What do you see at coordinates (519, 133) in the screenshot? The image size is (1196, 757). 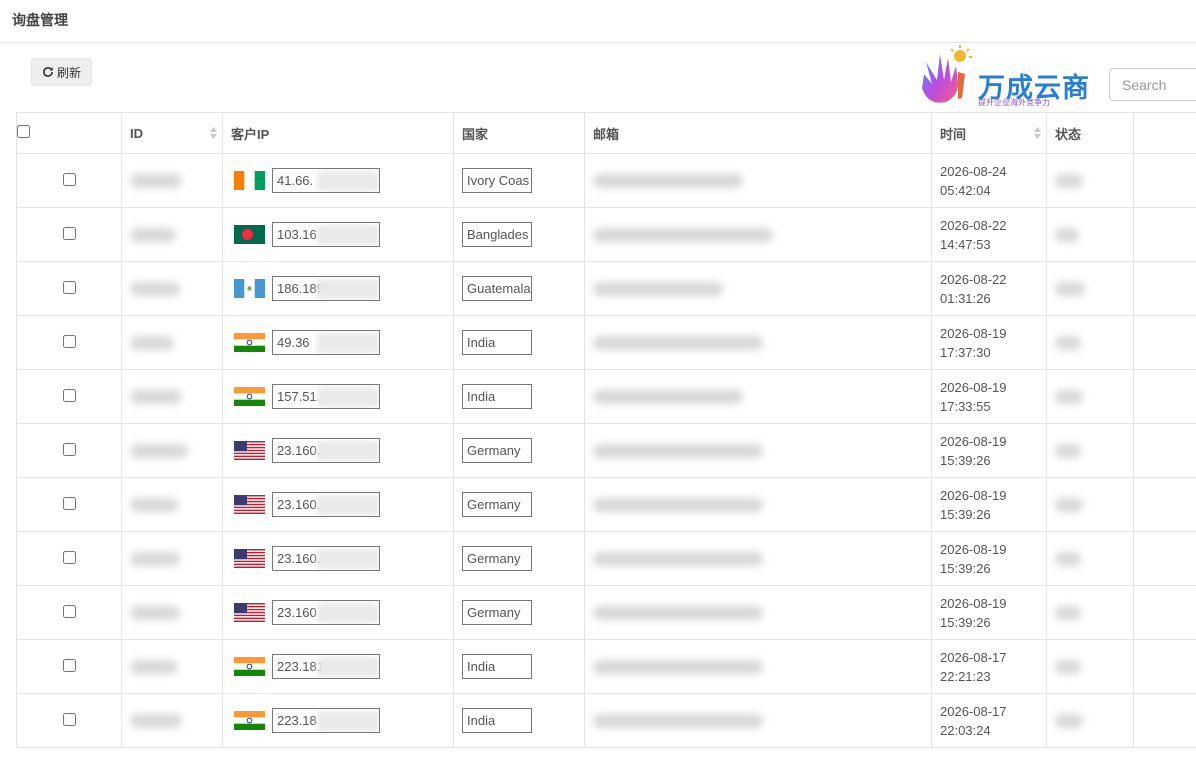 I see `column-header-country: 国家` at bounding box center [519, 133].